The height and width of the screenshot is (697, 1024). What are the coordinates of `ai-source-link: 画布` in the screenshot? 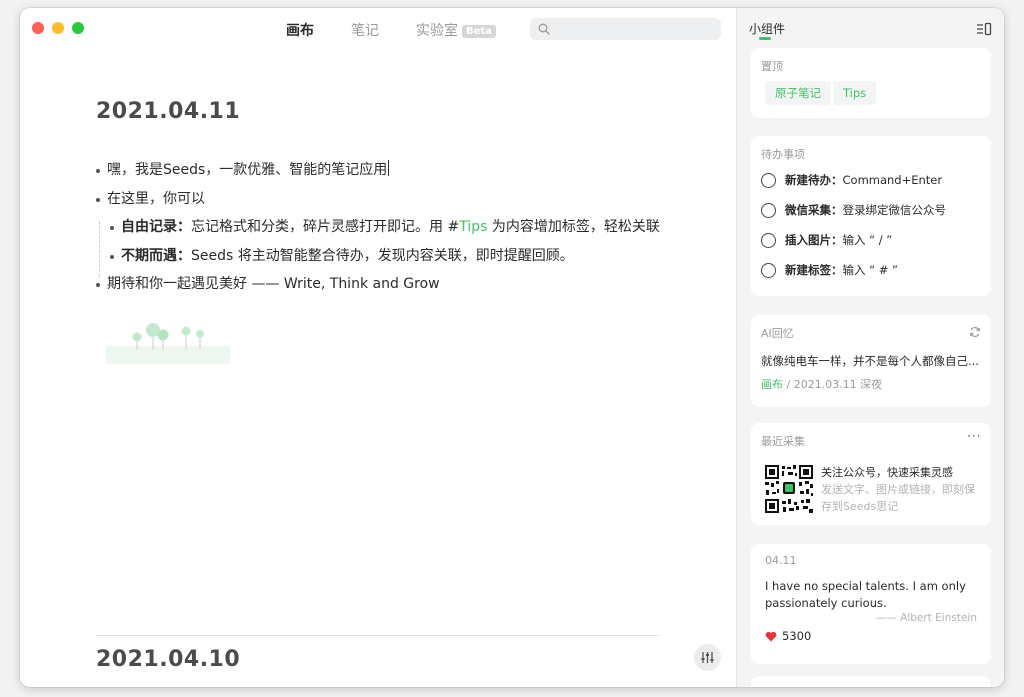 It's located at (772, 384).